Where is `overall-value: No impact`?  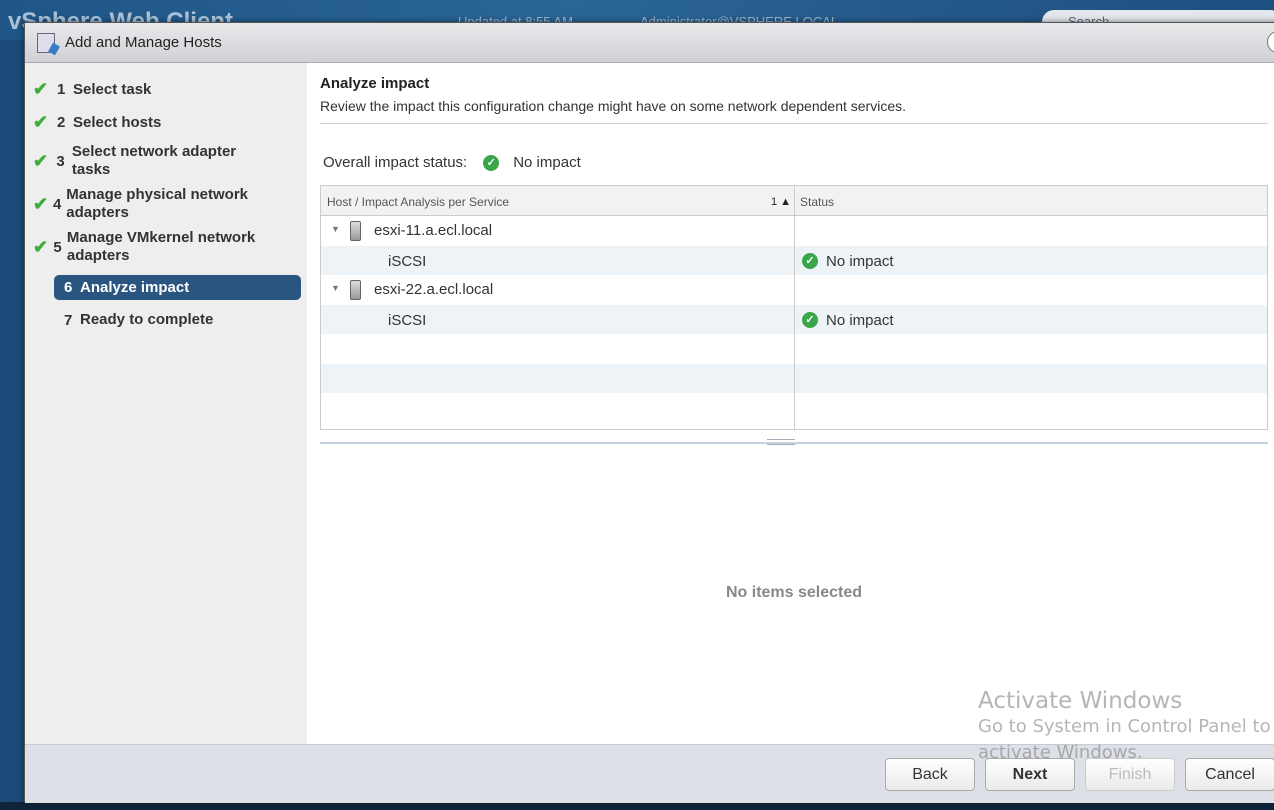
overall-value: No impact is located at coordinates (547, 162).